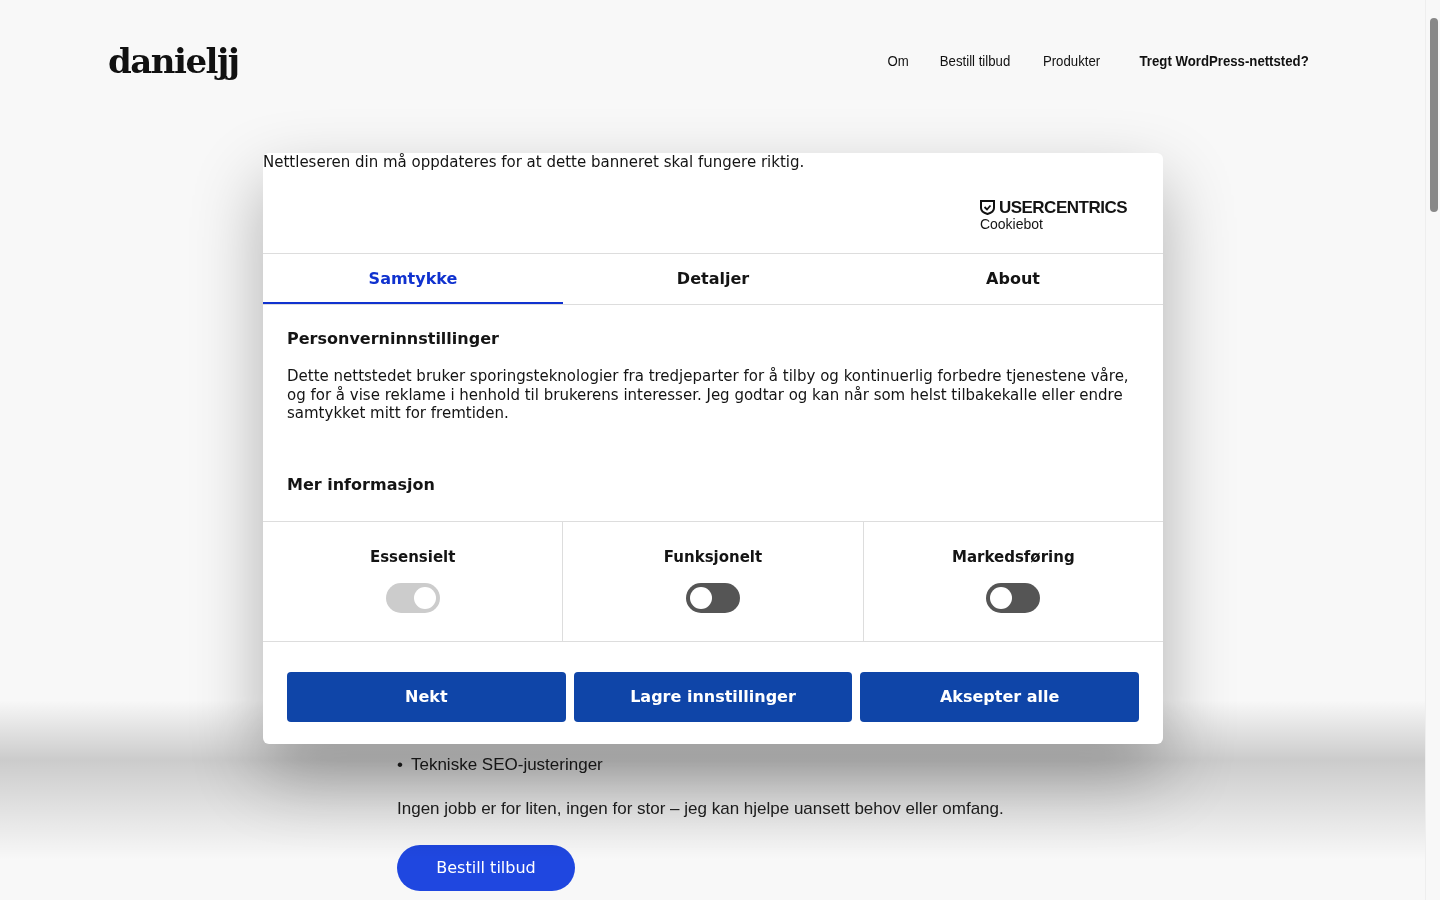 The image size is (1440, 900). Describe the element at coordinates (1062, 207) in the screenshot. I see `brand-name: USERCENTRICS` at that location.